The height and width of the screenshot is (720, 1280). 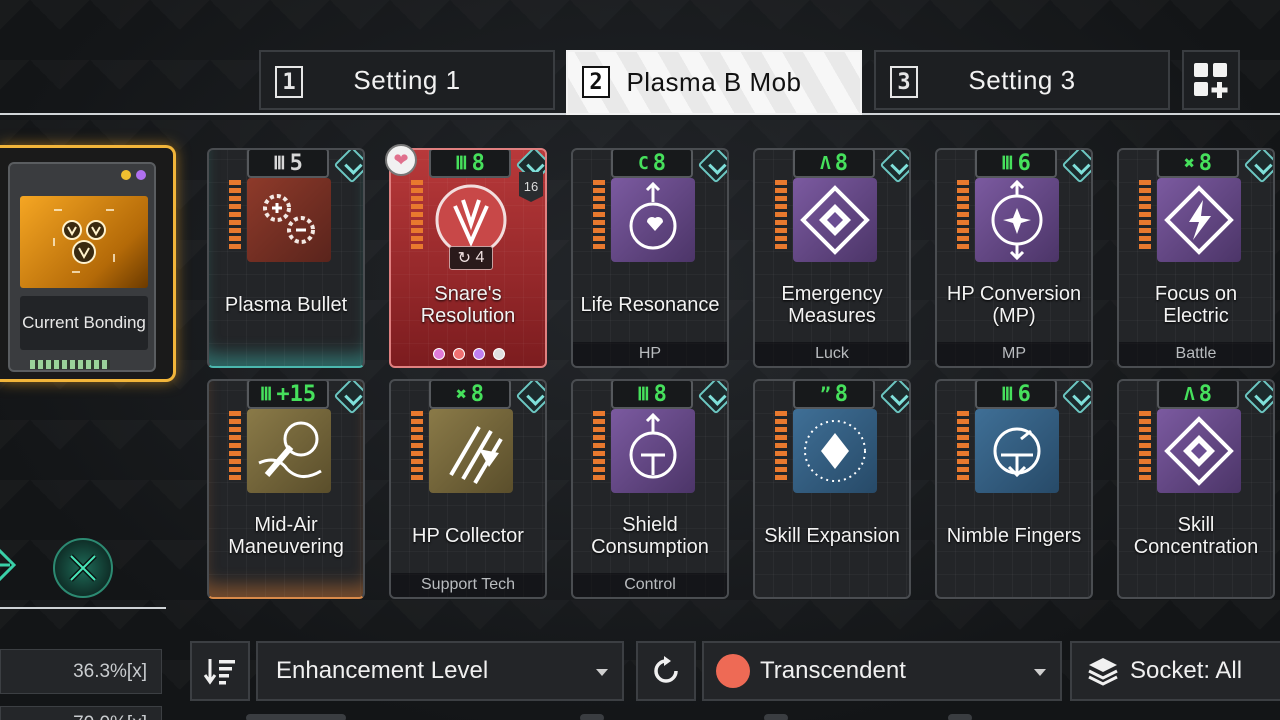 What do you see at coordinates (1017, 451) in the screenshot?
I see `arrows-circle-icon` at bounding box center [1017, 451].